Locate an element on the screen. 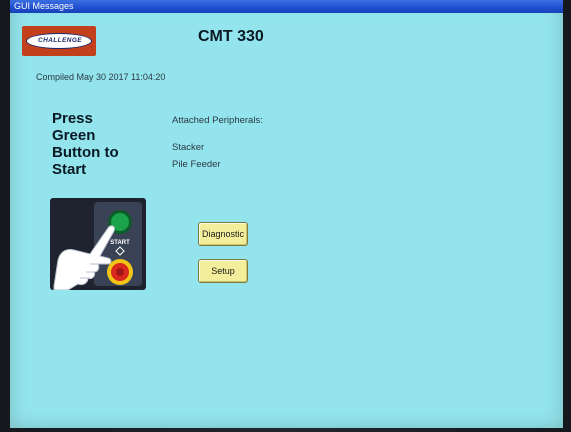 The height and width of the screenshot is (432, 571). instruction-line: Green is located at coordinates (74, 135).